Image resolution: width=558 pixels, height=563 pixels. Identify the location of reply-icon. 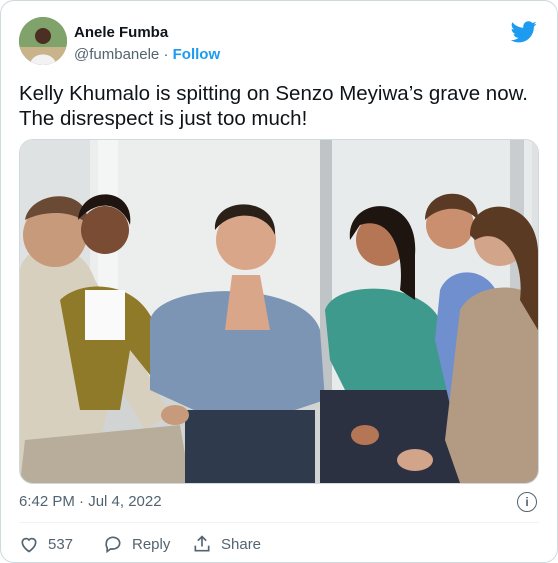
(113, 545).